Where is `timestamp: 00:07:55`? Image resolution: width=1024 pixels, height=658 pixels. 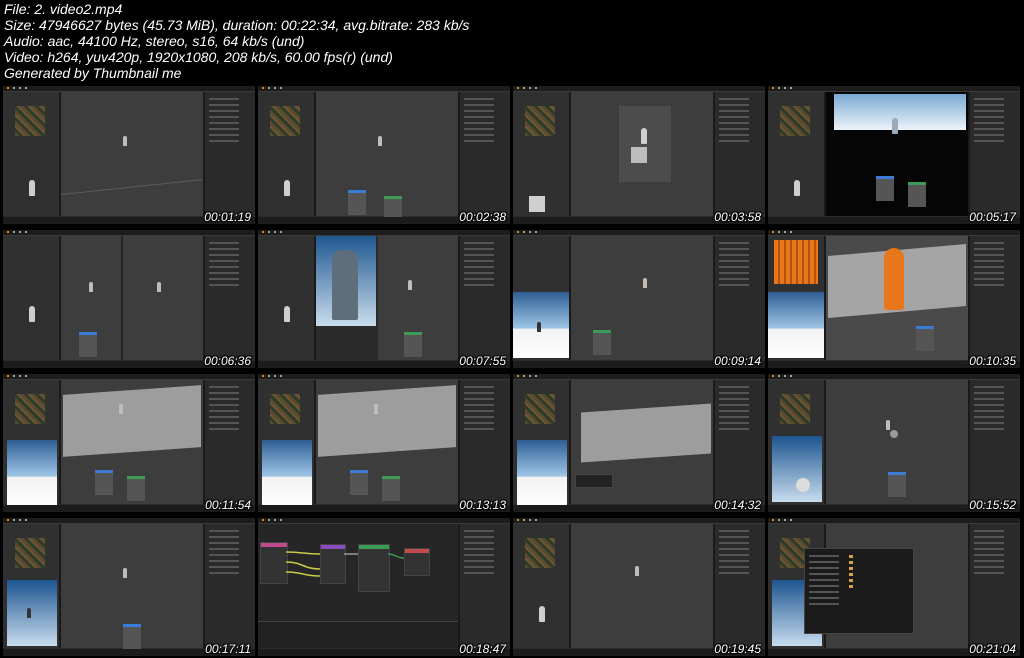 timestamp: 00:07:55 is located at coordinates (482, 361).